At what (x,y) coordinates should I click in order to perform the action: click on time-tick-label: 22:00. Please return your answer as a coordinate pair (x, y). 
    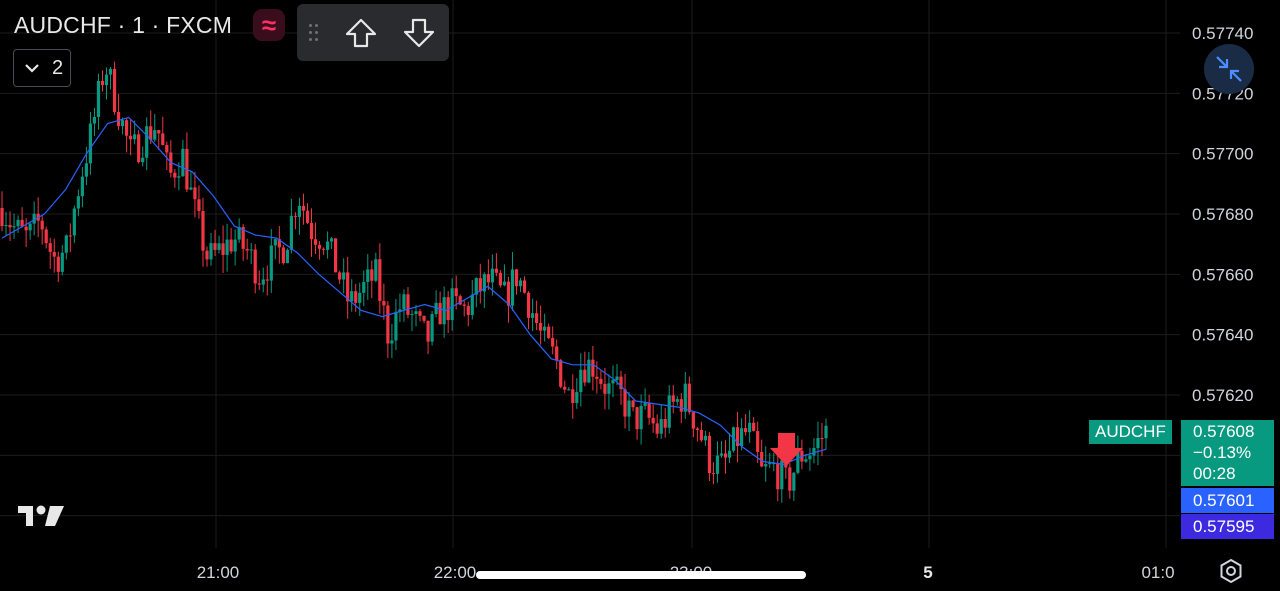
    Looking at the image, I should click on (455, 572).